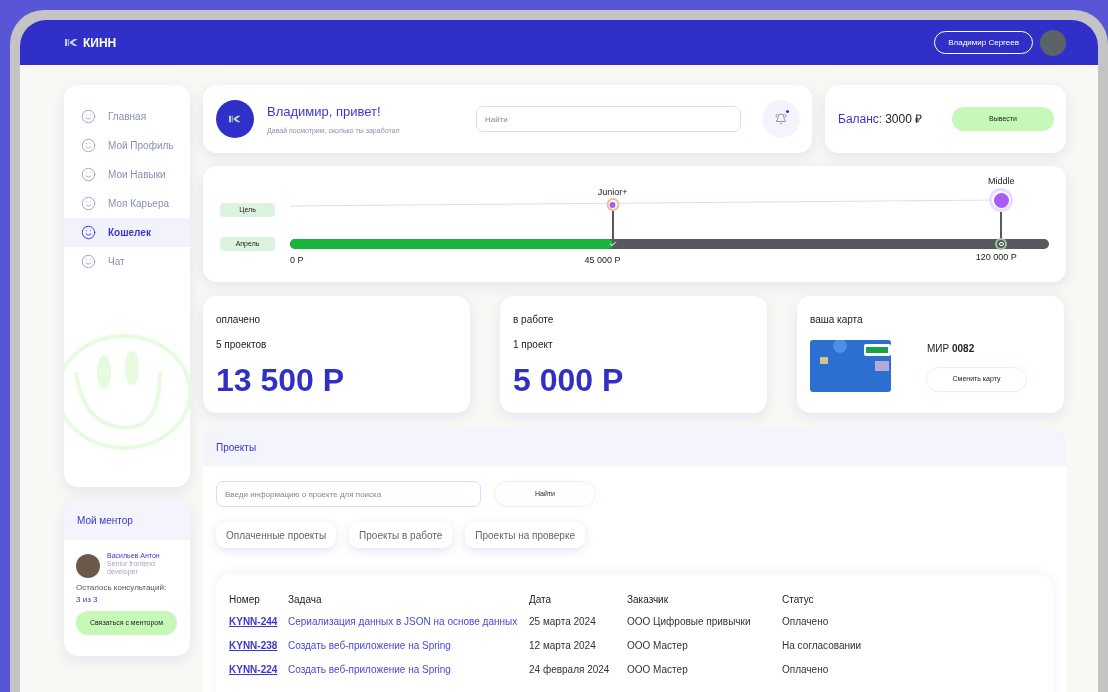  Describe the element at coordinates (525, 535) in the screenshot. I see `filter-chip: Проекты на проверке` at that location.